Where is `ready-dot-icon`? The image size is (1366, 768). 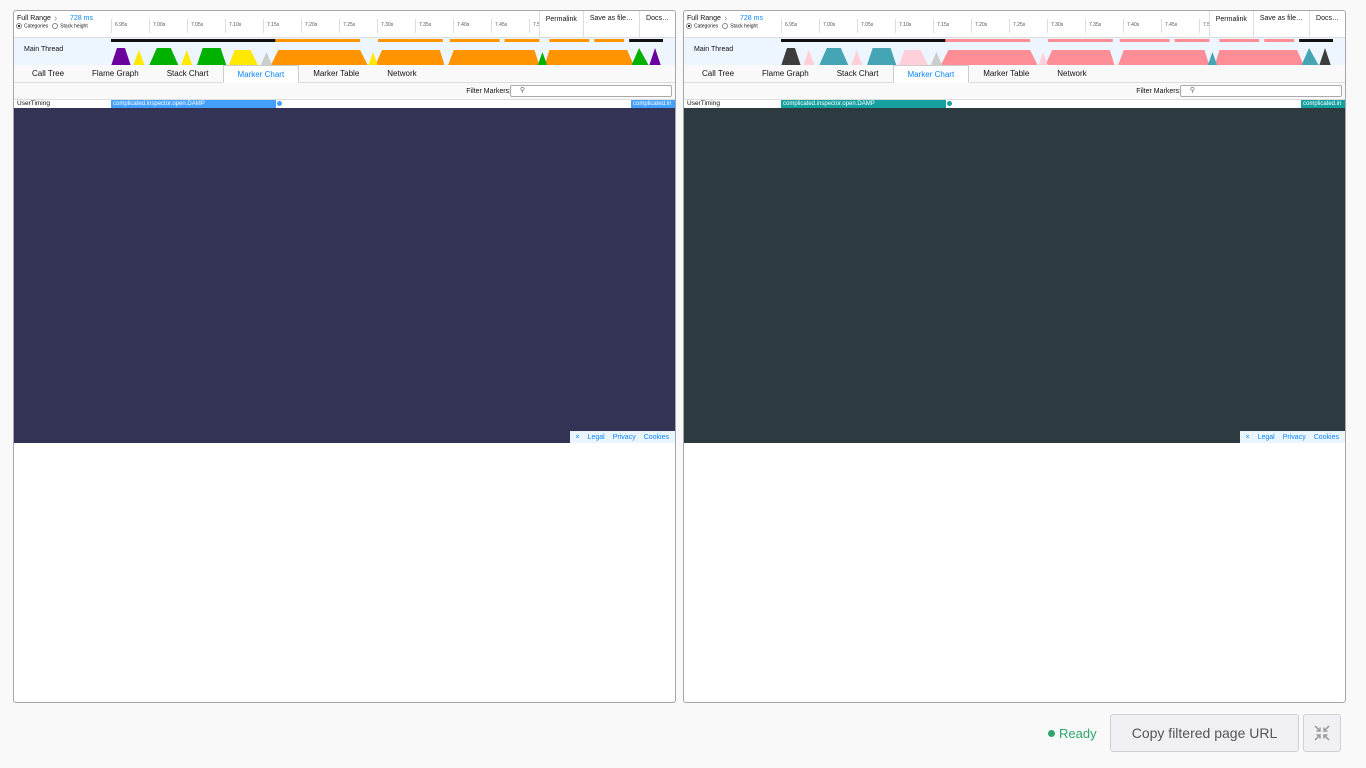
ready-dot-icon is located at coordinates (1051, 733).